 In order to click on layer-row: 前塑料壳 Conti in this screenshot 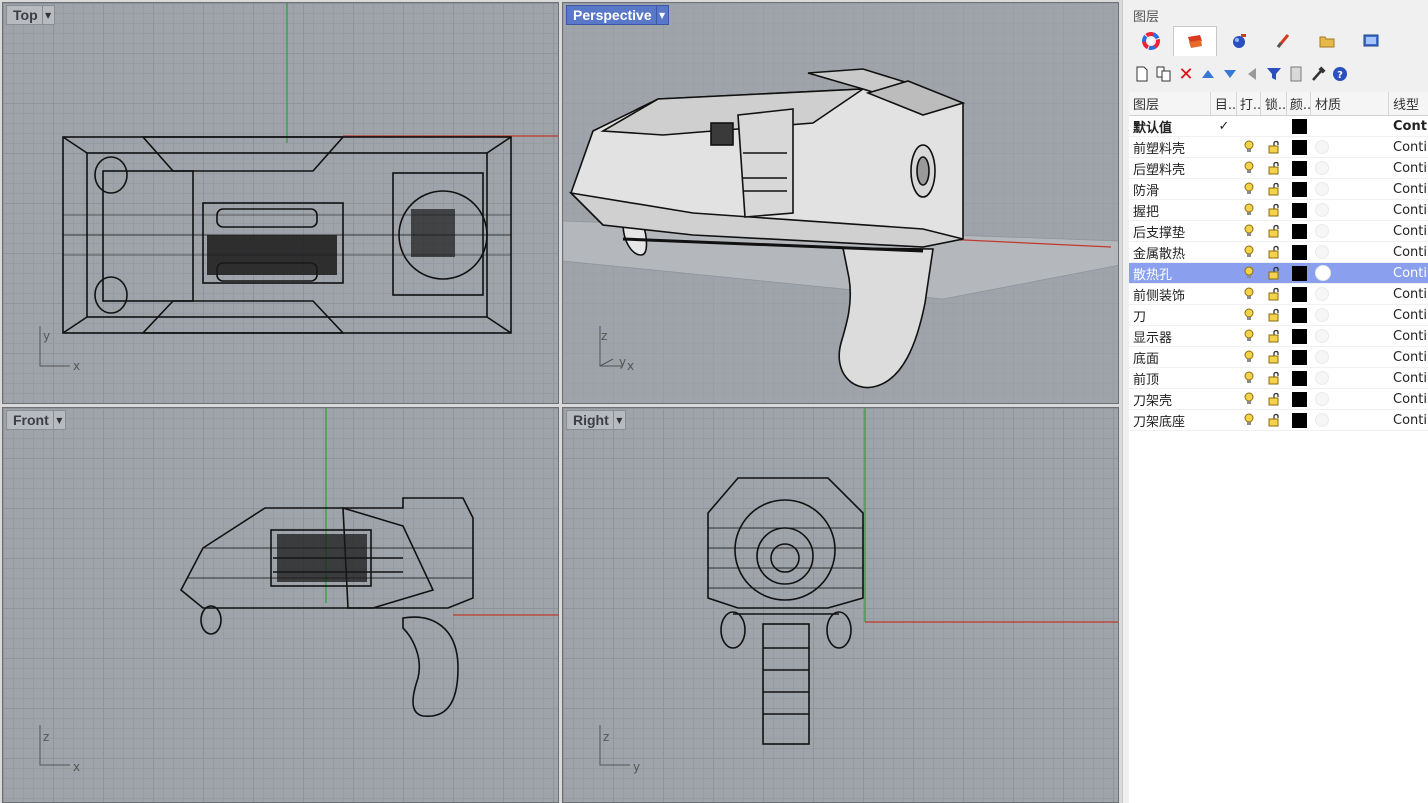, I will do `click(1278, 147)`.